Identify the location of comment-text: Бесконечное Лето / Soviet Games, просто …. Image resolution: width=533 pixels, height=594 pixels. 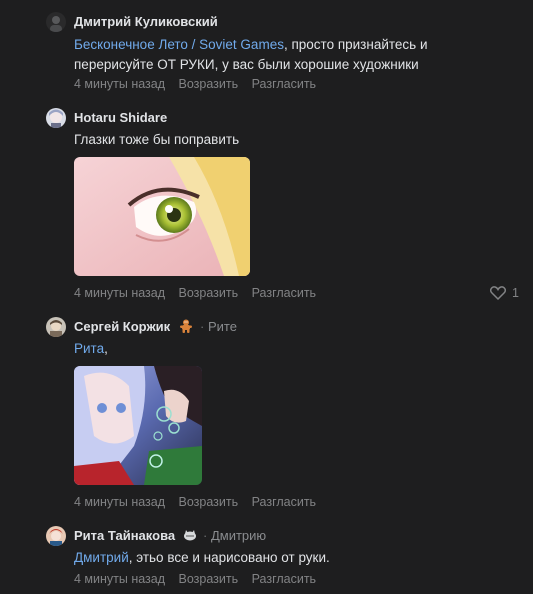
(284, 55).